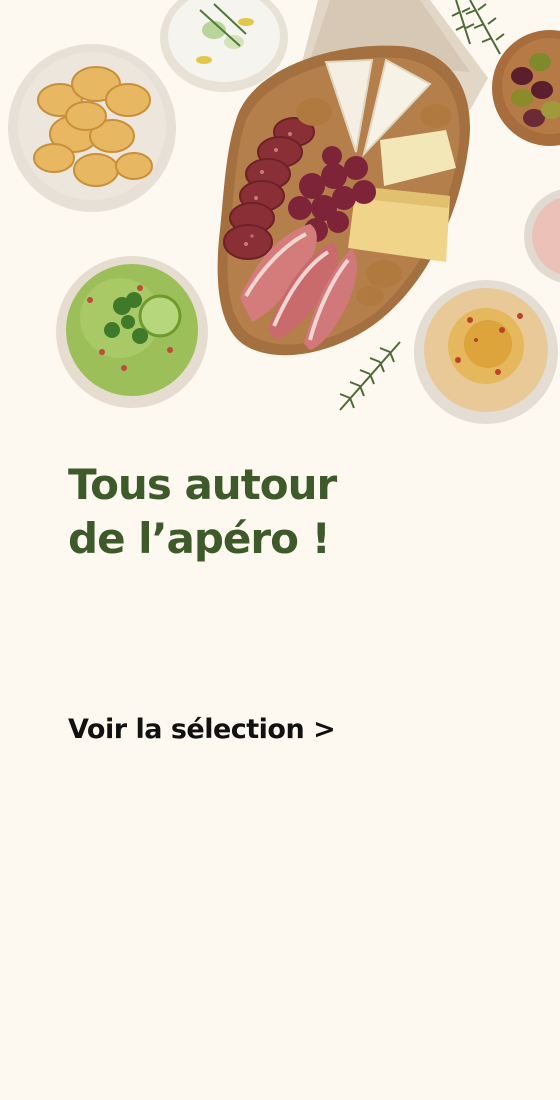 The height and width of the screenshot is (1100, 560). What do you see at coordinates (92, 128) in the screenshot?
I see `chips-bowl` at bounding box center [92, 128].